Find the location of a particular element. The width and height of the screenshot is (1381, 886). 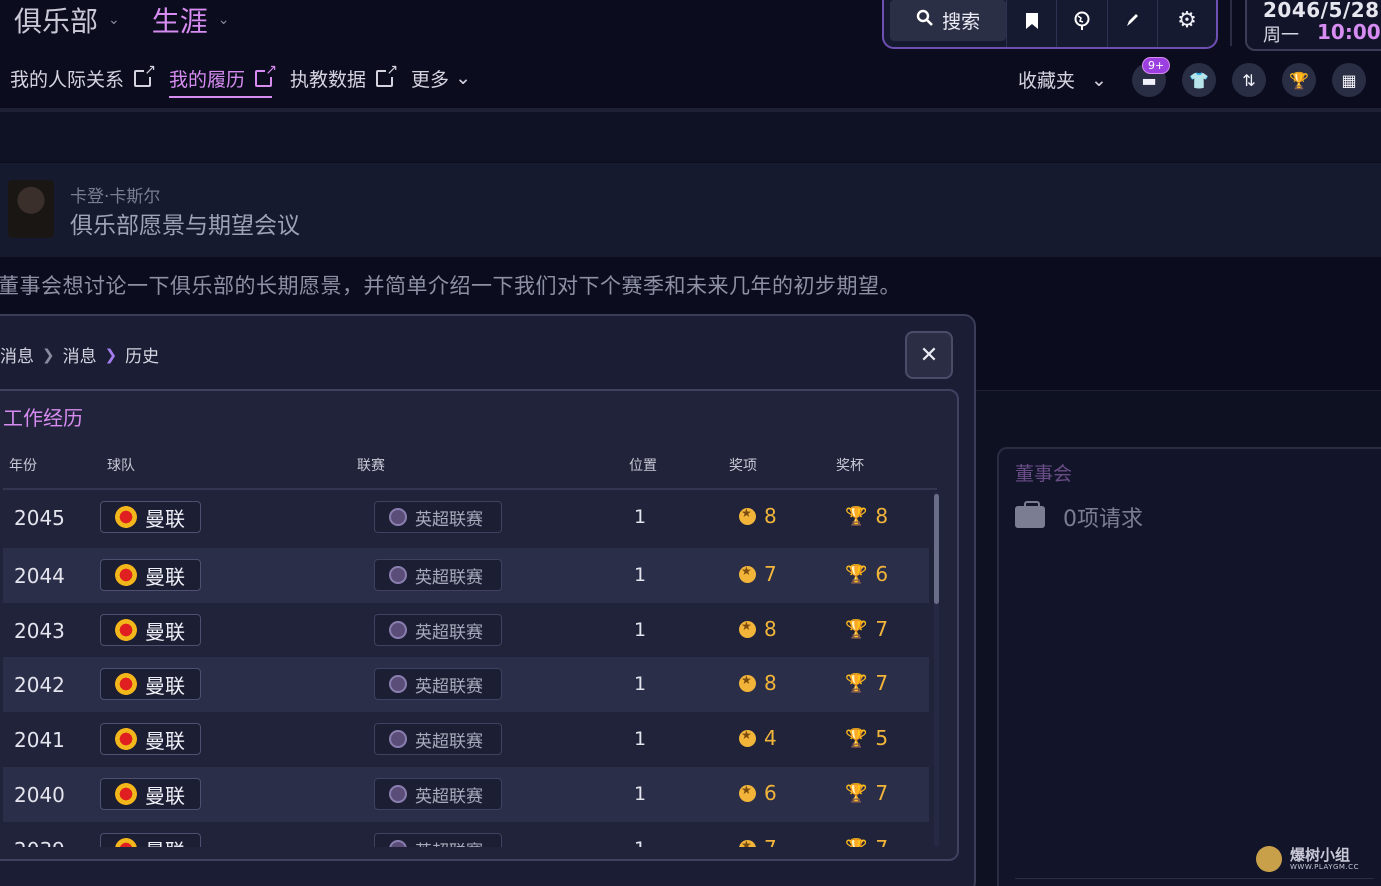

breadcrumb-current: 历史 is located at coordinates (142, 357).